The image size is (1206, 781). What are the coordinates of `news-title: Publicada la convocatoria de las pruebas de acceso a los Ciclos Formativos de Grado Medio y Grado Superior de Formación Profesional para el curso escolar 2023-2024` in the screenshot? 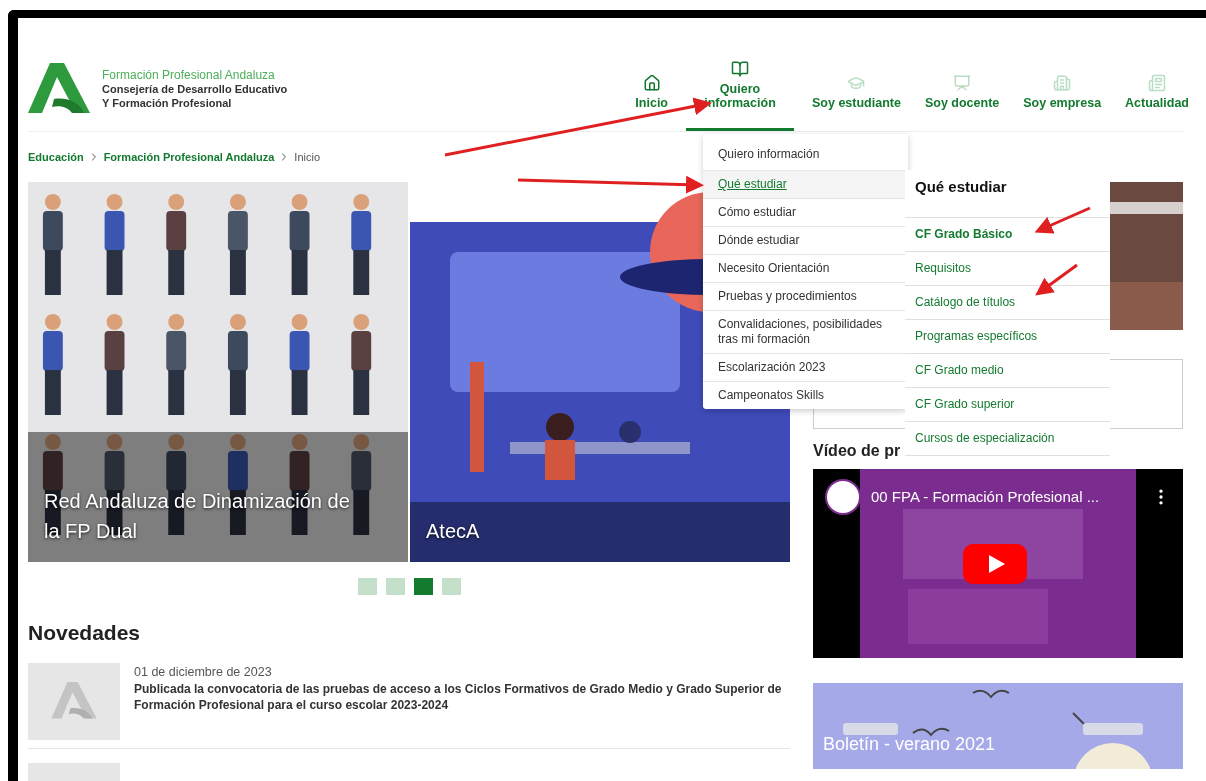 It's located at (462, 697).